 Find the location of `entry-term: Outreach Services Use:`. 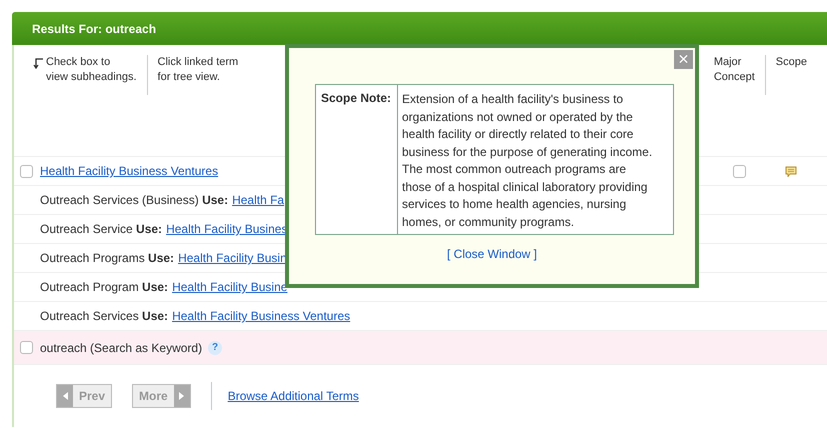

entry-term: Outreach Services Use: is located at coordinates (104, 316).